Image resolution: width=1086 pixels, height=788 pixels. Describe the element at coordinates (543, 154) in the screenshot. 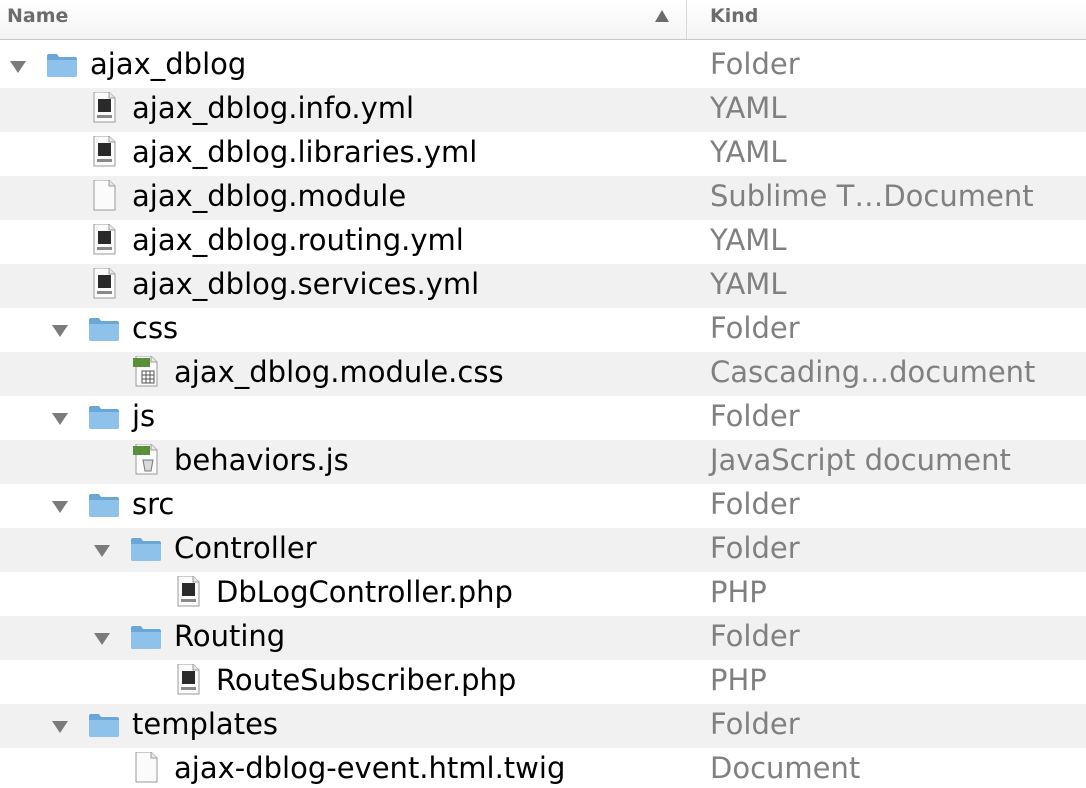

I see `file-row: ajax_dblog.libraries.yml YAML` at that location.